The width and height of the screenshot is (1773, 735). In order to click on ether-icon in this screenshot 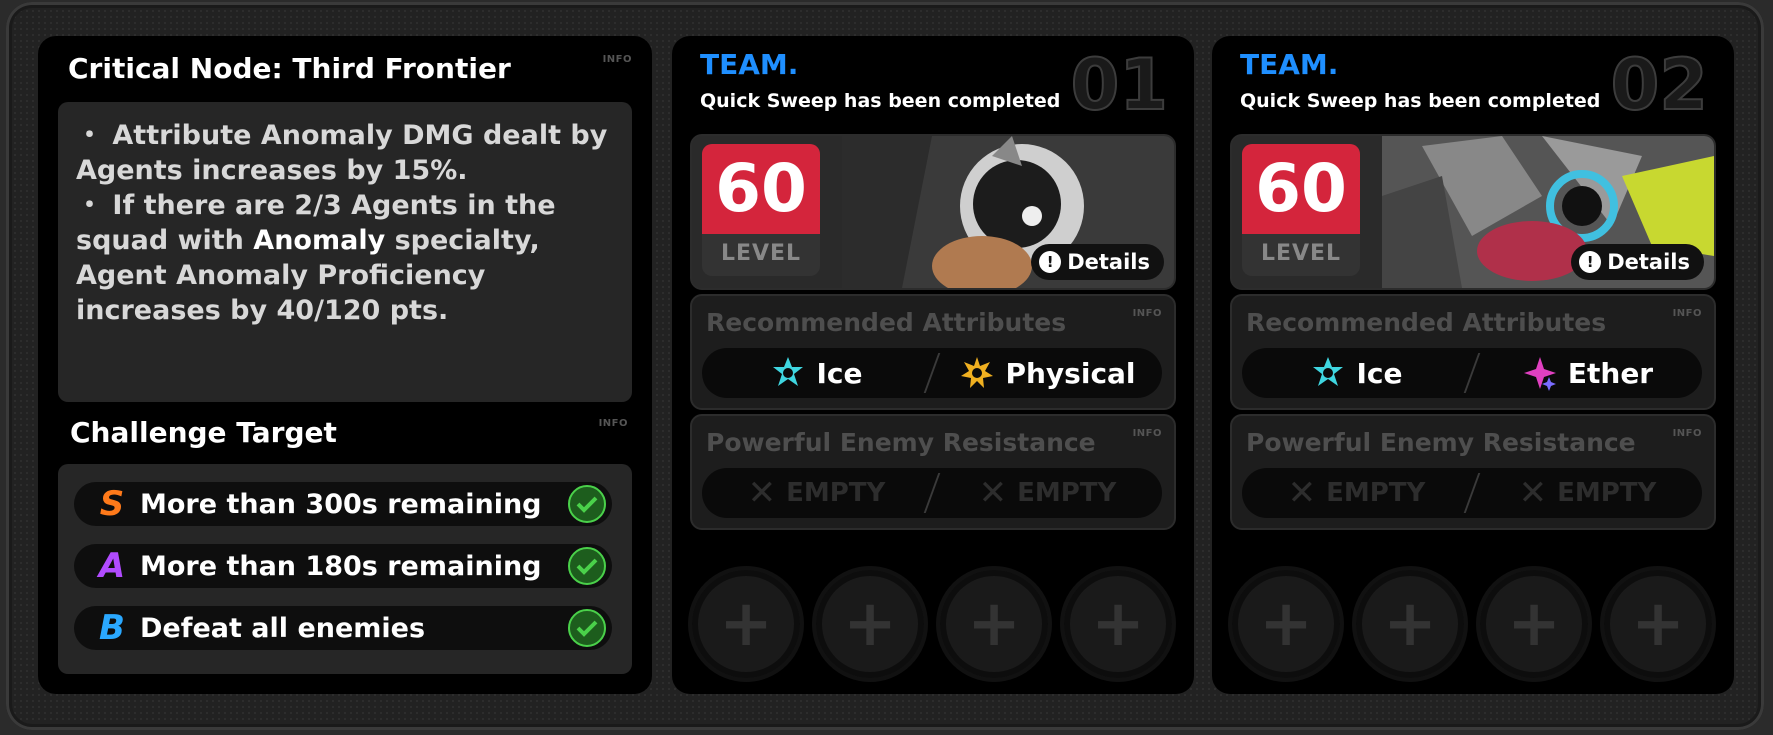, I will do `click(1539, 374)`.